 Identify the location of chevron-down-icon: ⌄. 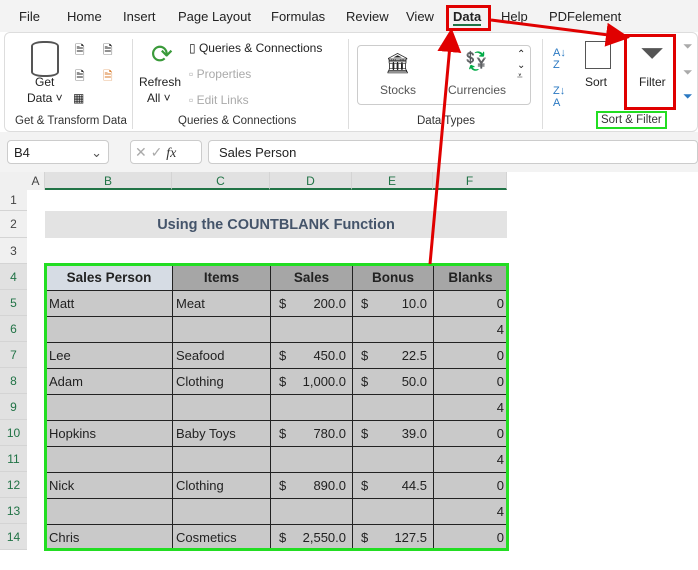
(96, 152).